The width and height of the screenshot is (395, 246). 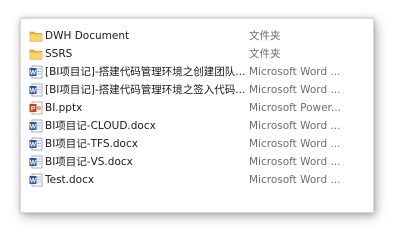 What do you see at coordinates (89, 162) in the screenshot?
I see `file-name: BI项目记-VS.docx` at bounding box center [89, 162].